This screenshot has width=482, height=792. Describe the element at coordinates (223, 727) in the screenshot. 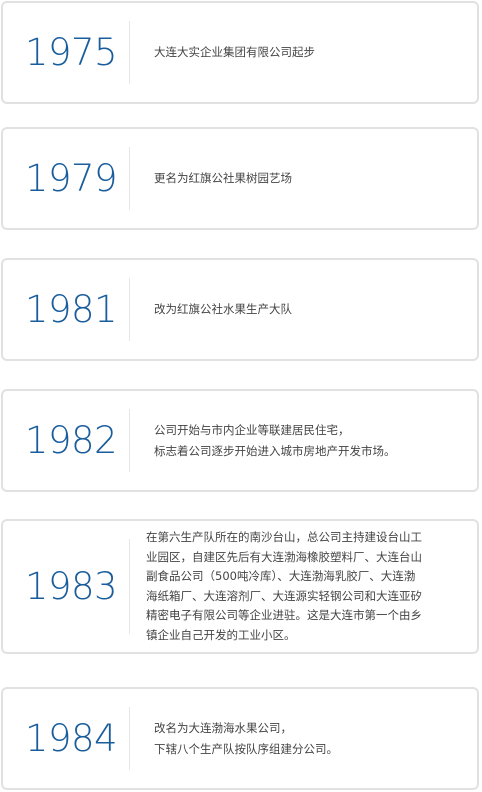

I see `description-line: 改名为大连渤海水果公司，` at that location.